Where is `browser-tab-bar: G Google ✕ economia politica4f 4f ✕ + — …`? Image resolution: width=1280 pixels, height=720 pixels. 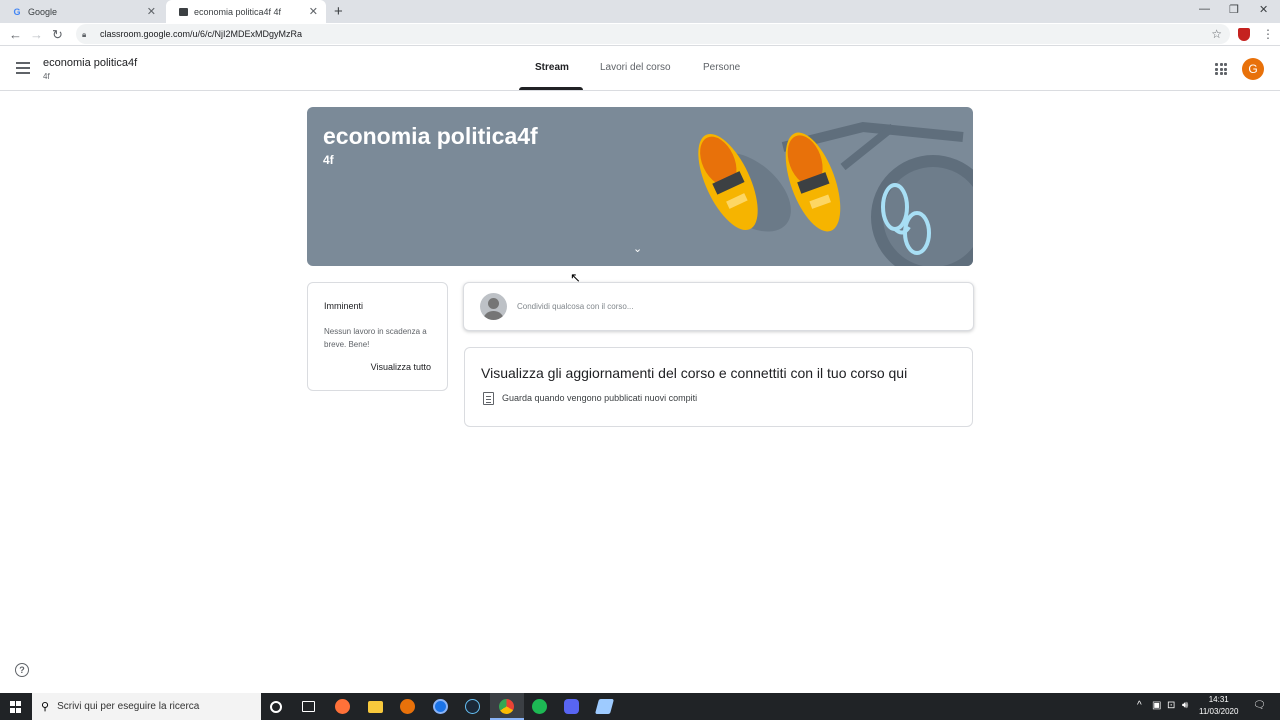 browser-tab-bar: G Google ✕ economia politica4f 4f ✕ + — … is located at coordinates (640, 11).